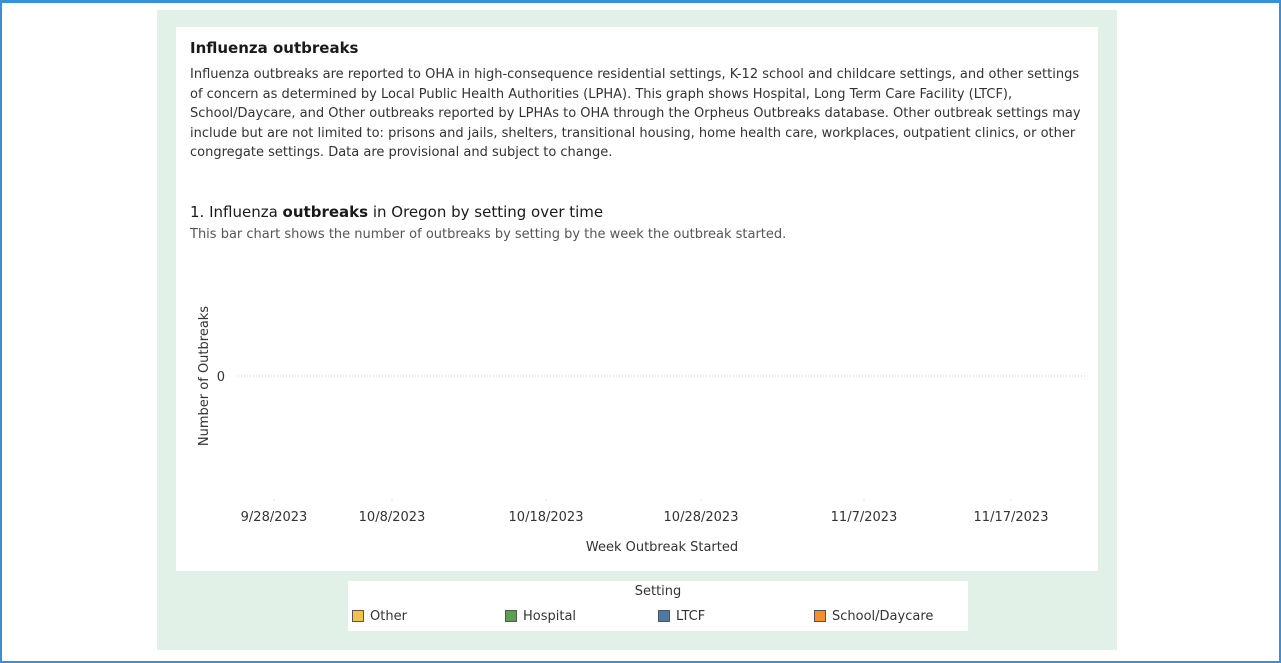  What do you see at coordinates (658, 606) in the screenshot?
I see `legend: Setting Other Hospital LTCF School/Daycare` at bounding box center [658, 606].